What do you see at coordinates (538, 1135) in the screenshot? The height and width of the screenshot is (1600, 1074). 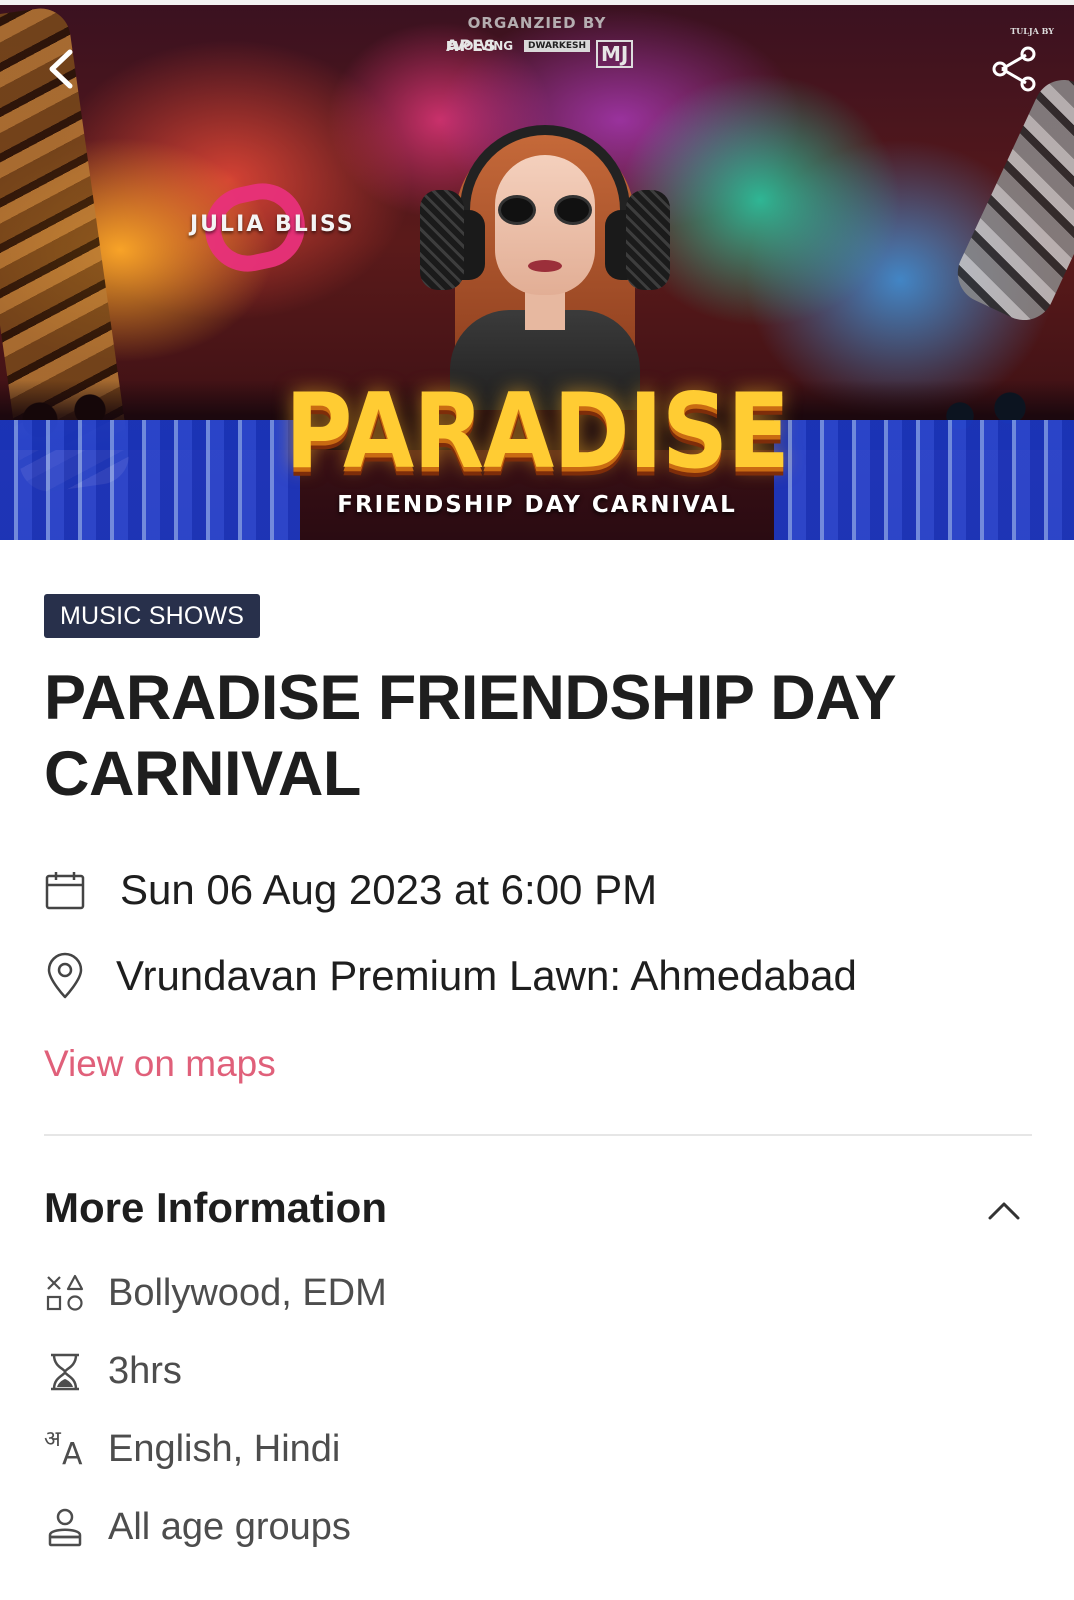 I see `section-divider` at bounding box center [538, 1135].